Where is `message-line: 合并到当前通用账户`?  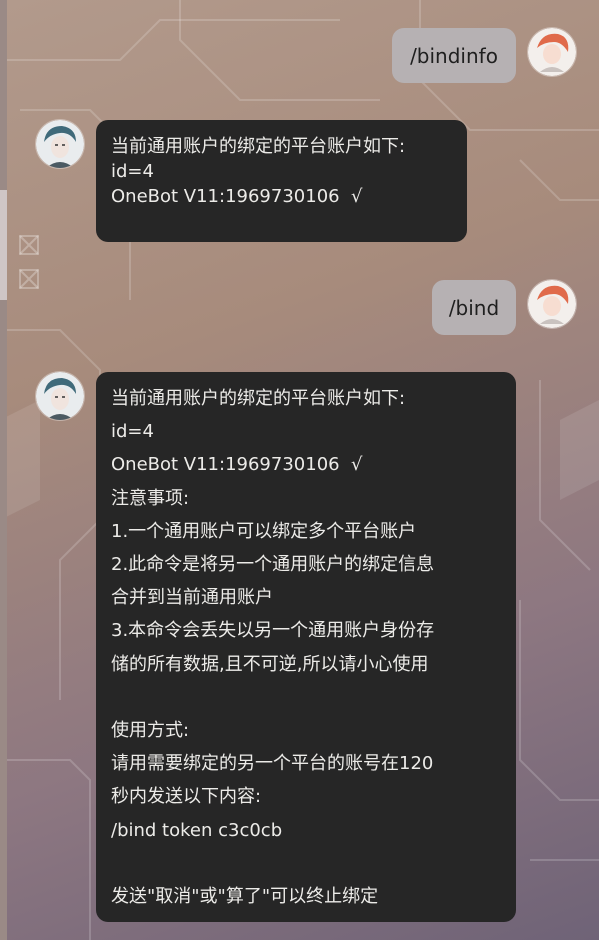 message-line: 合并到当前通用账户 is located at coordinates (192, 598).